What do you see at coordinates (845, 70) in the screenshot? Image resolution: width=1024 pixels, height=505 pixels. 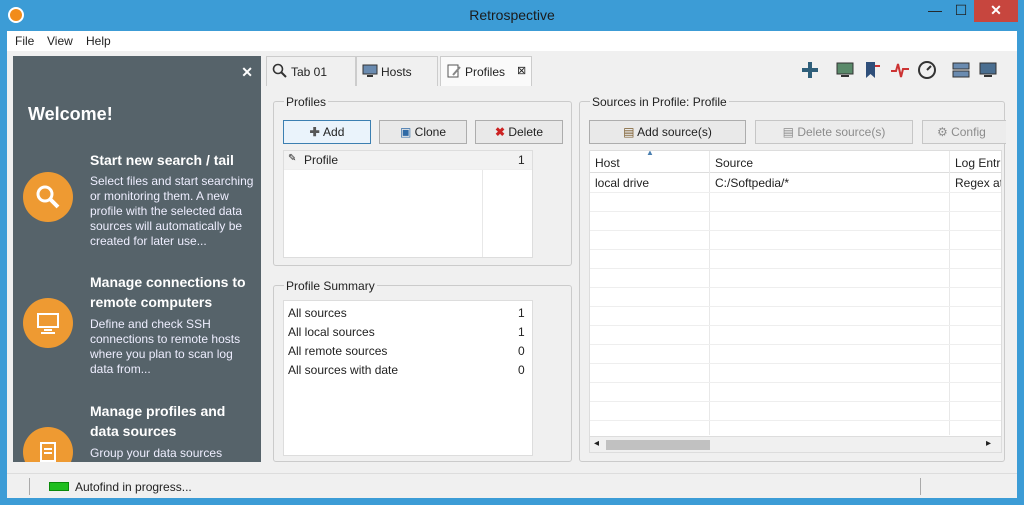 I see `hosts-icon` at bounding box center [845, 70].